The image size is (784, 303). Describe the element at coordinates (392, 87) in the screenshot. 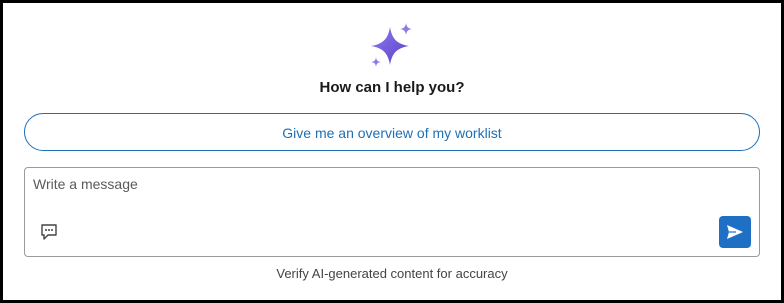

I see `greeting-heading: How can I help you?` at that location.